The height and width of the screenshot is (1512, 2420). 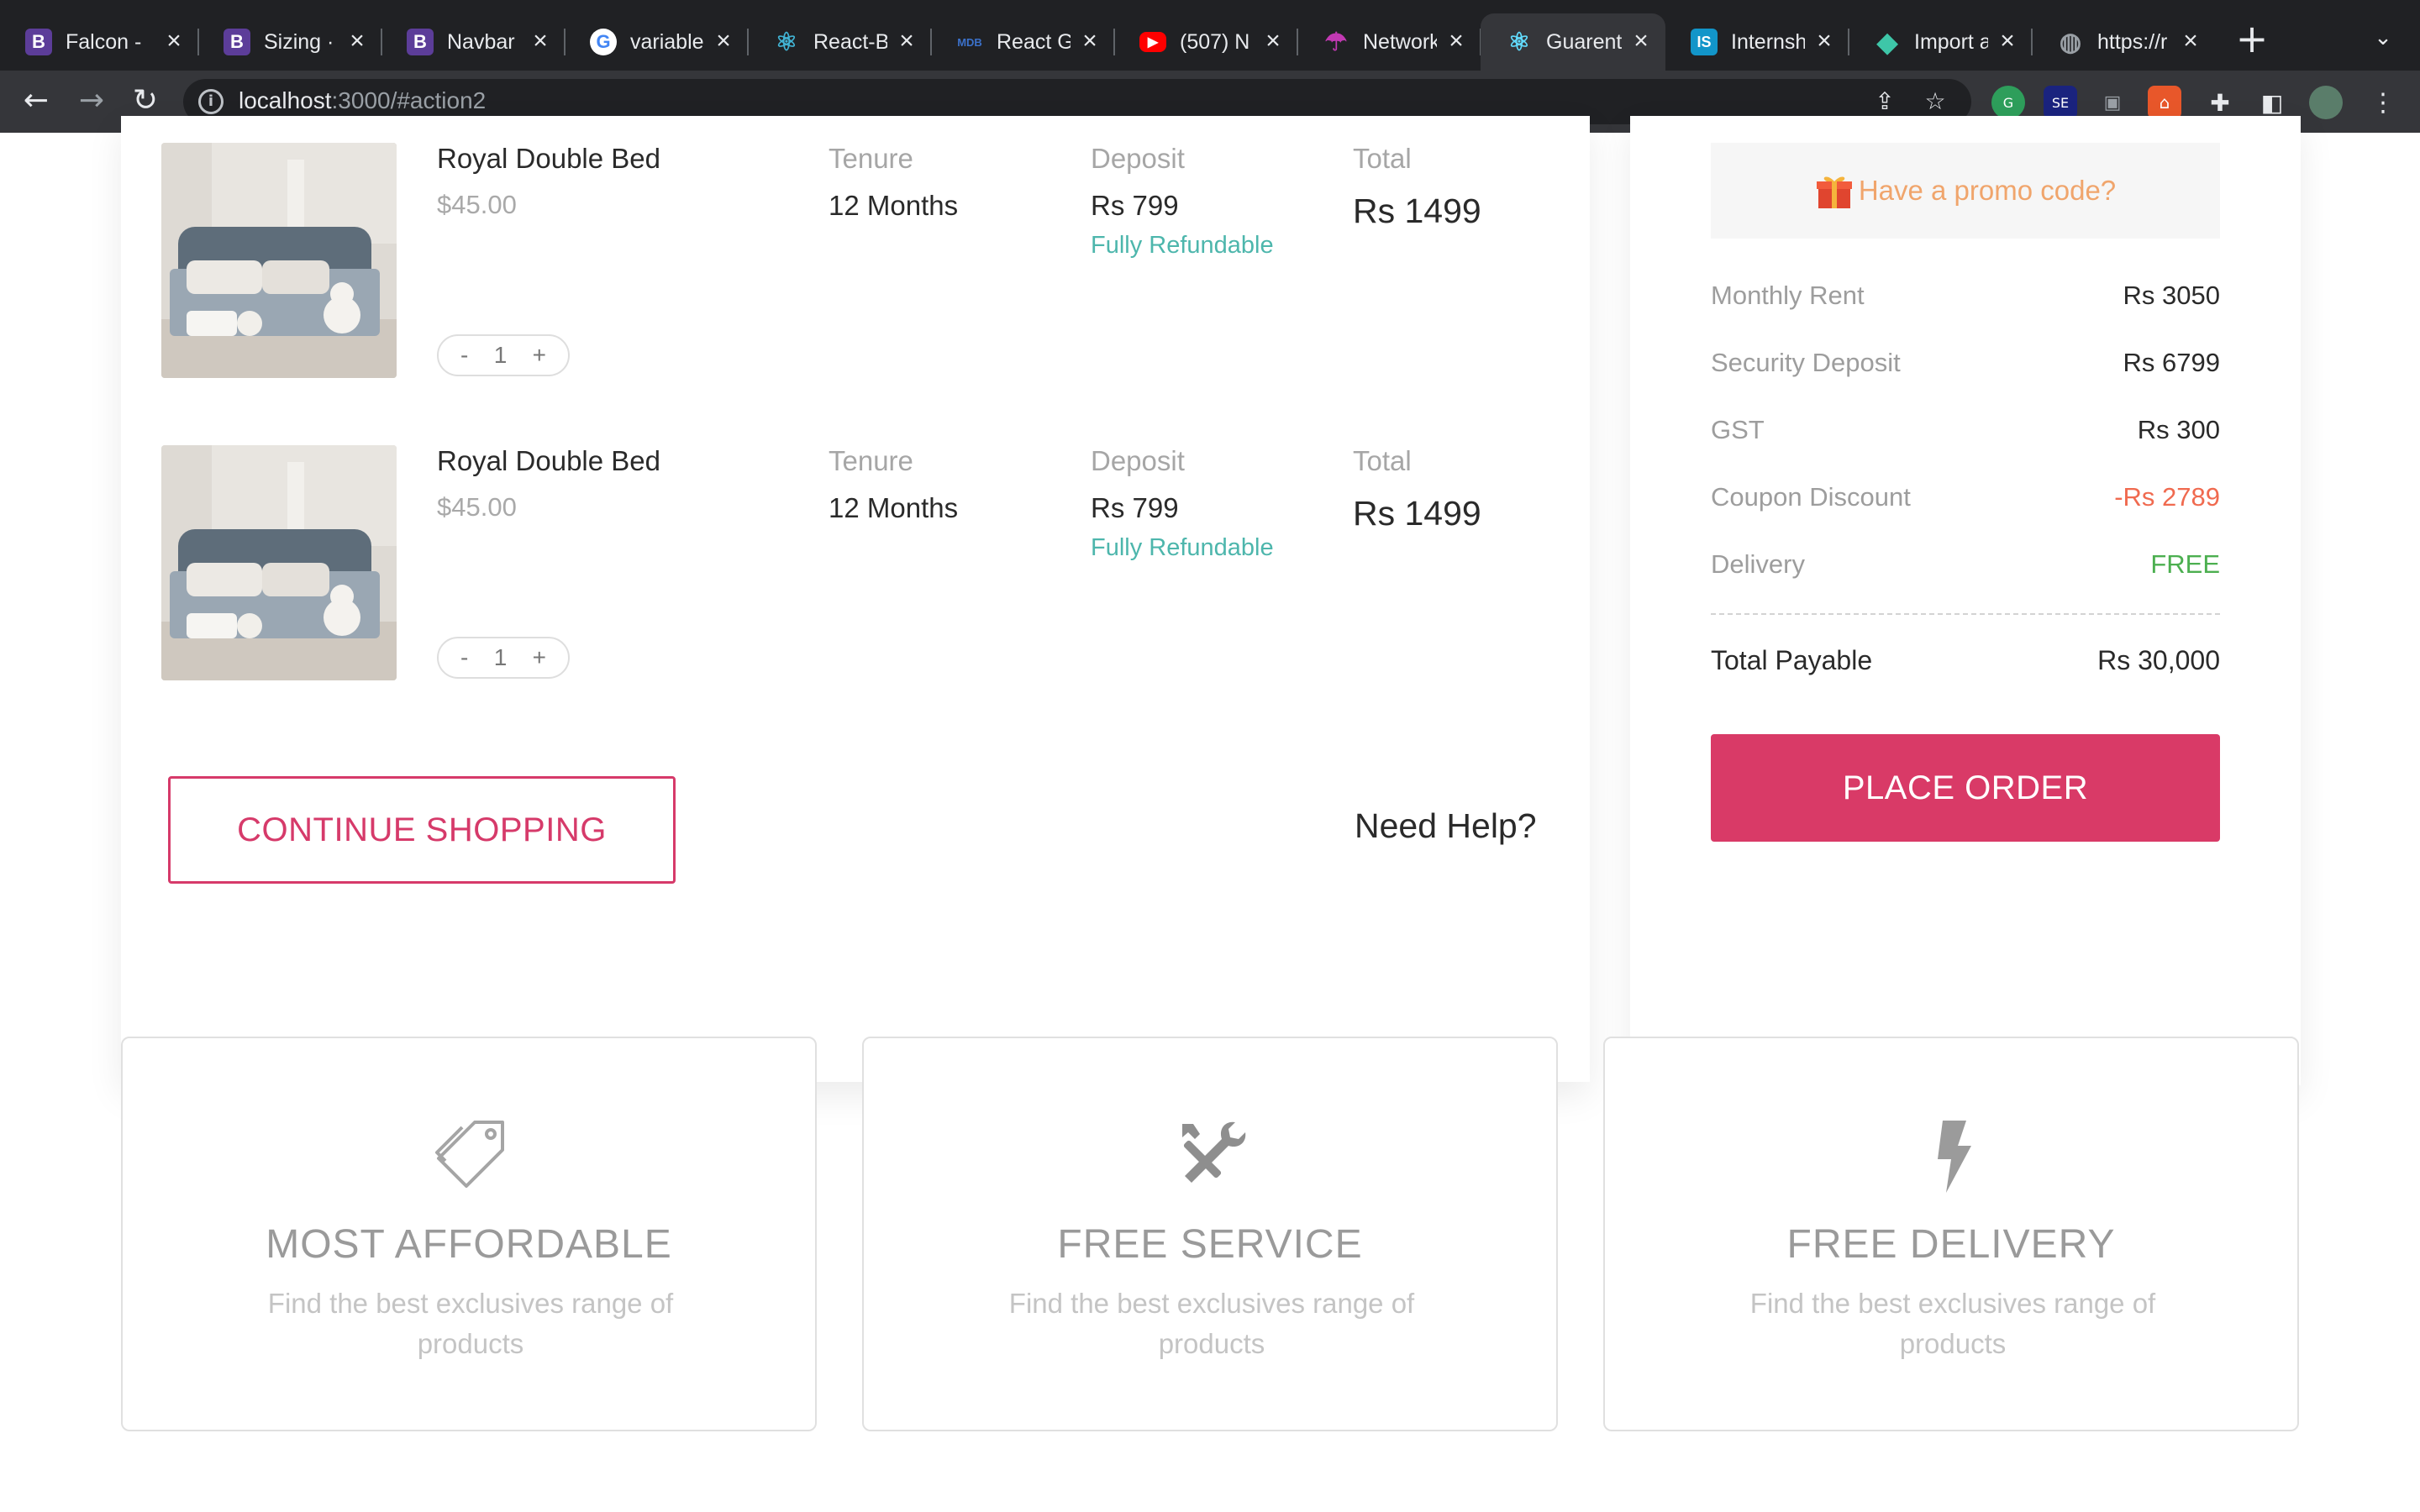 I want to click on extensions-puzzle-icon: ✚, so click(x=2220, y=102).